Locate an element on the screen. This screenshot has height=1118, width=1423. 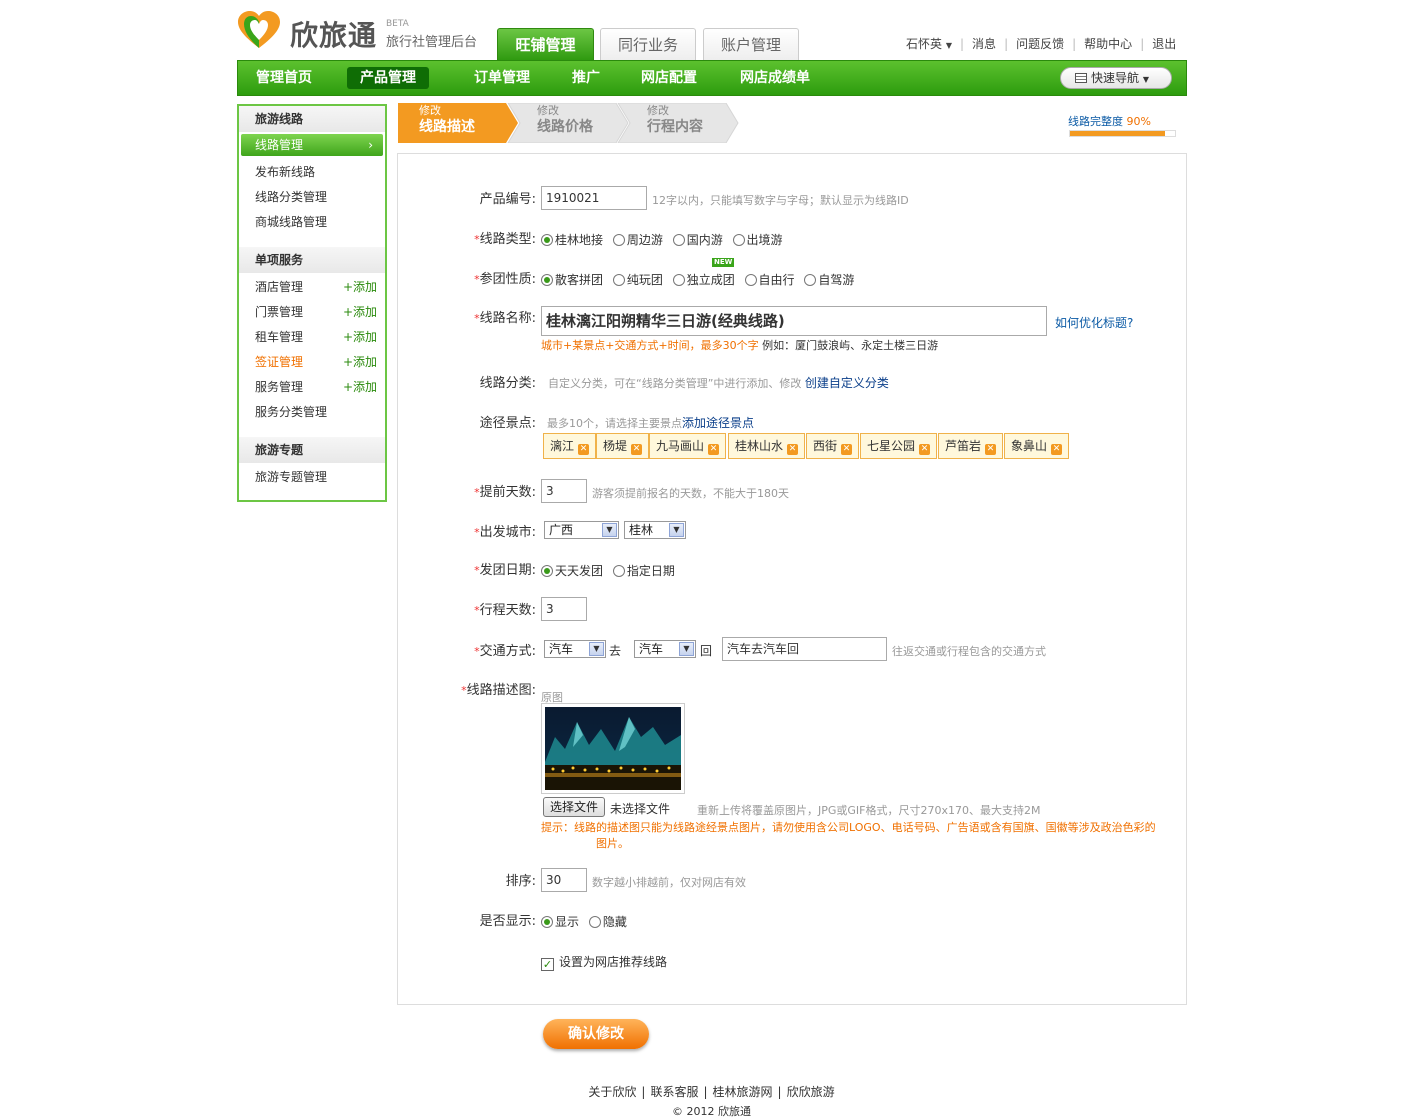
radio-label: 隐藏 is located at coordinates (614, 922).